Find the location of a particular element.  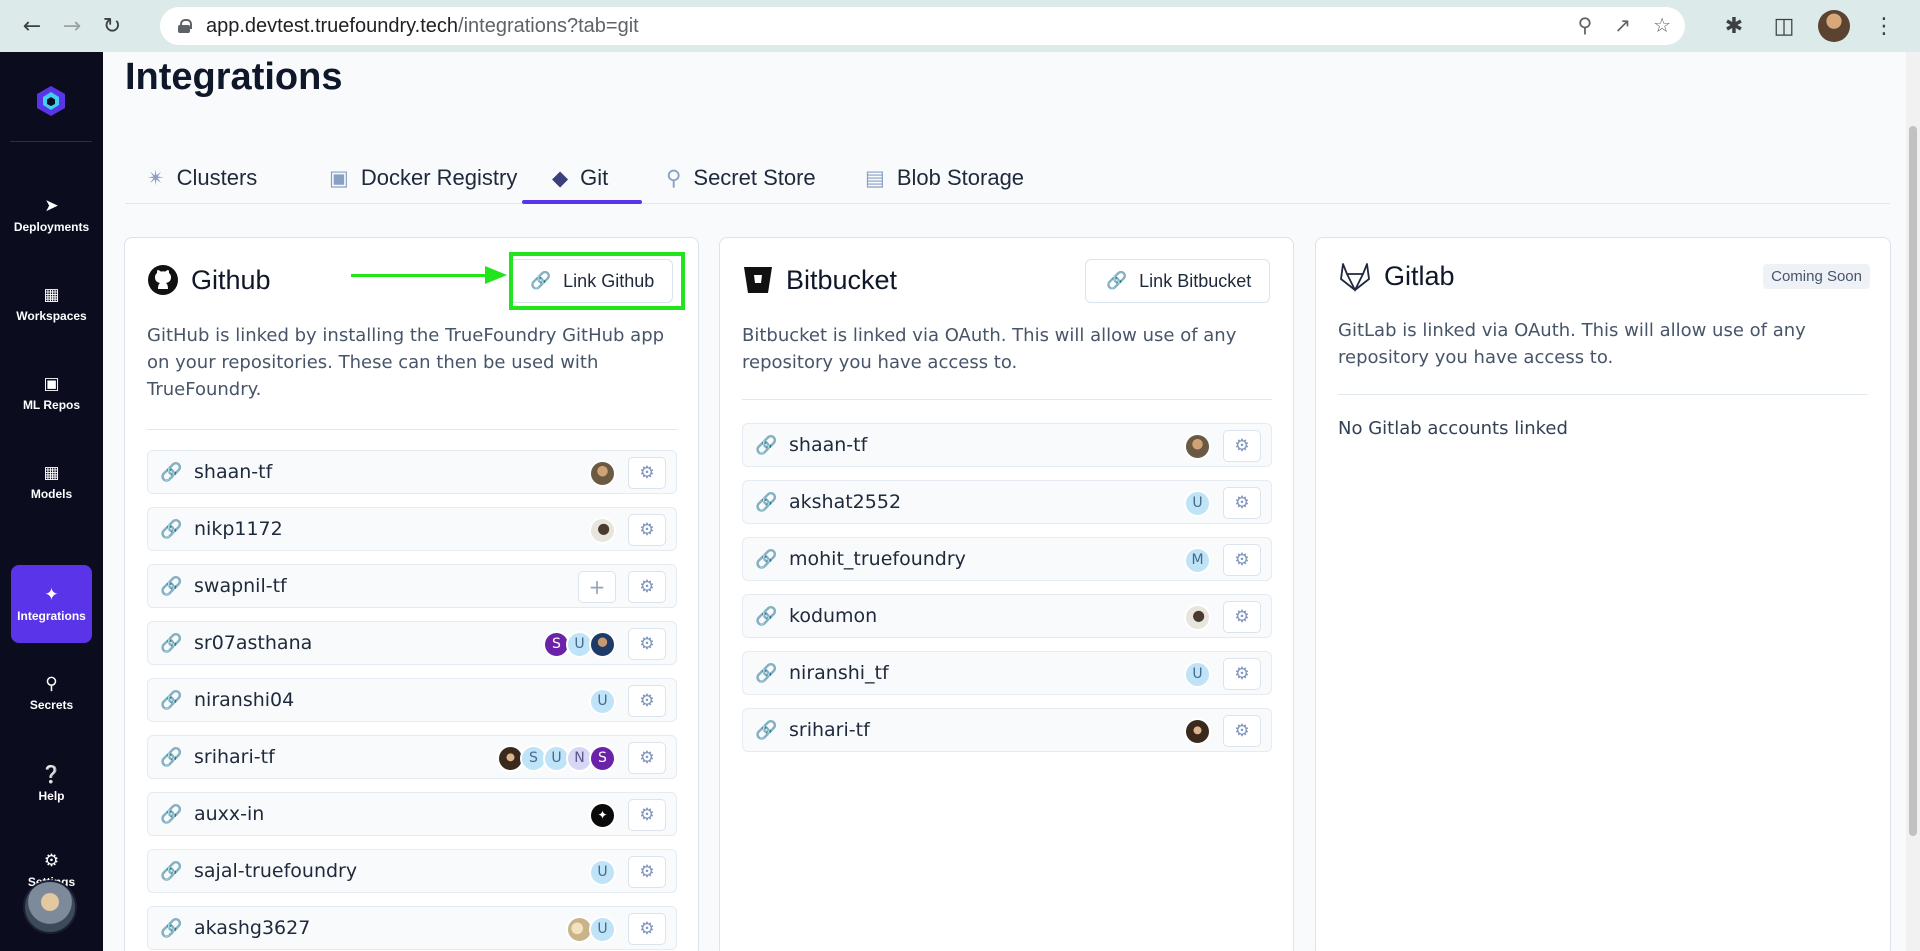

git-icon: ◆ is located at coordinates (560, 178).